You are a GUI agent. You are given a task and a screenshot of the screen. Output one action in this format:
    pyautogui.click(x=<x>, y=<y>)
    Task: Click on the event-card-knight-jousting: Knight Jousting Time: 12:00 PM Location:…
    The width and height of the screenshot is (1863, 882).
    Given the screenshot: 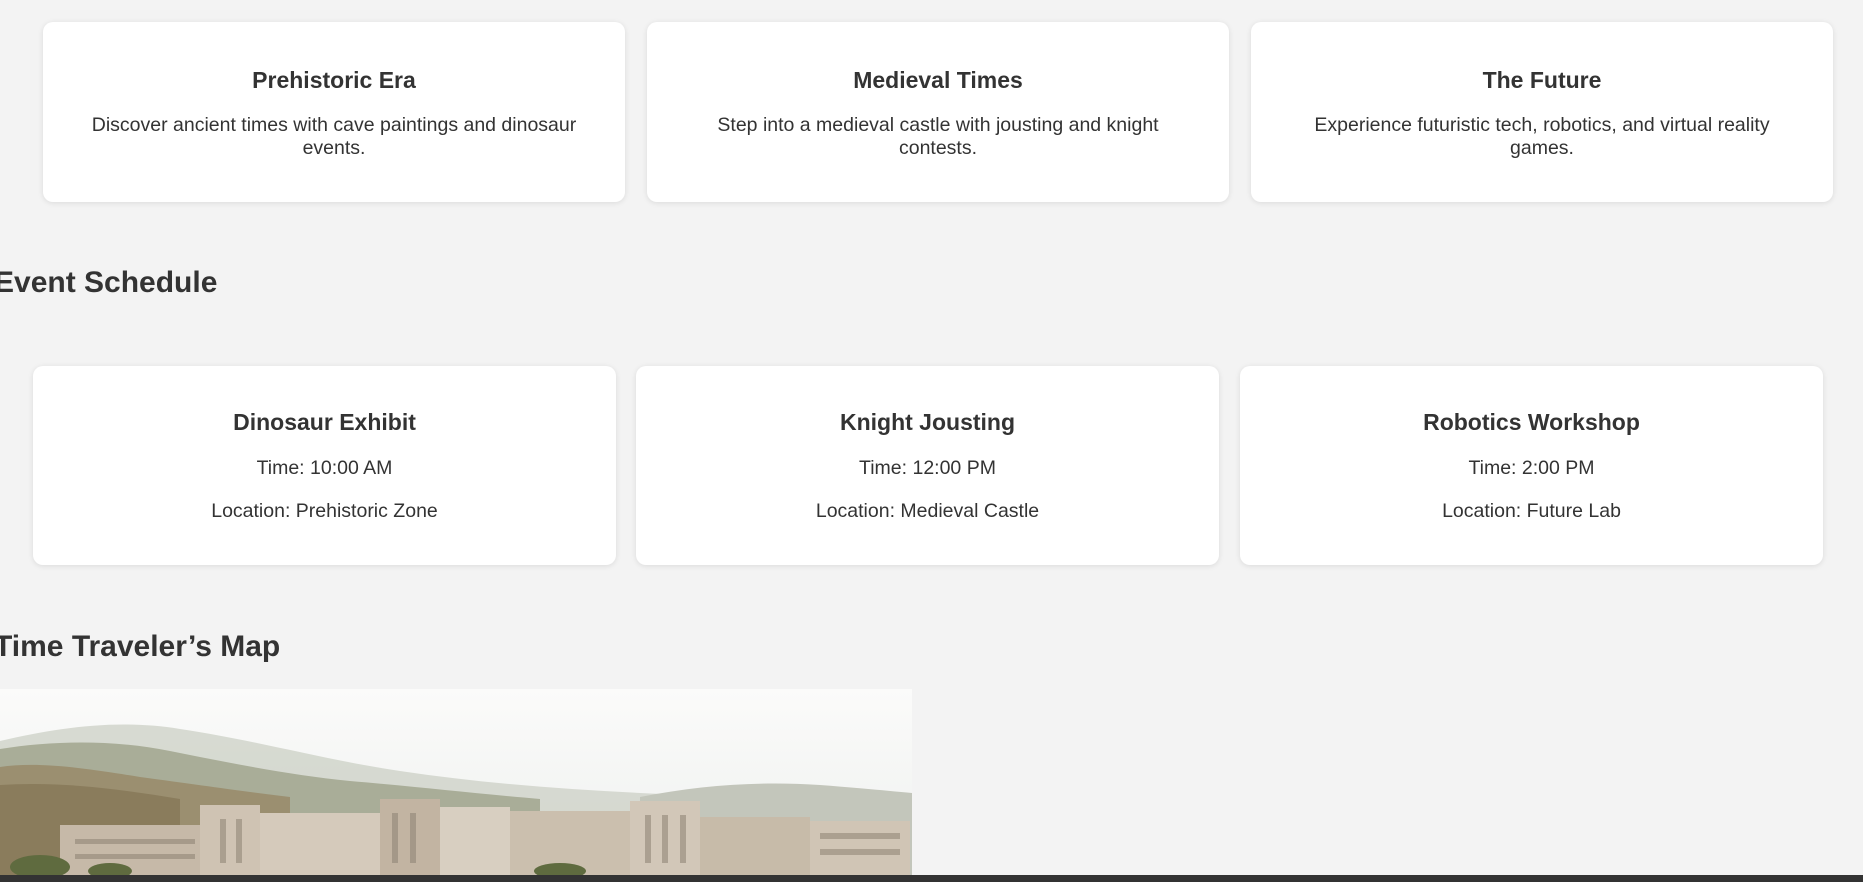 What is the action you would take?
    pyautogui.click(x=927, y=465)
    